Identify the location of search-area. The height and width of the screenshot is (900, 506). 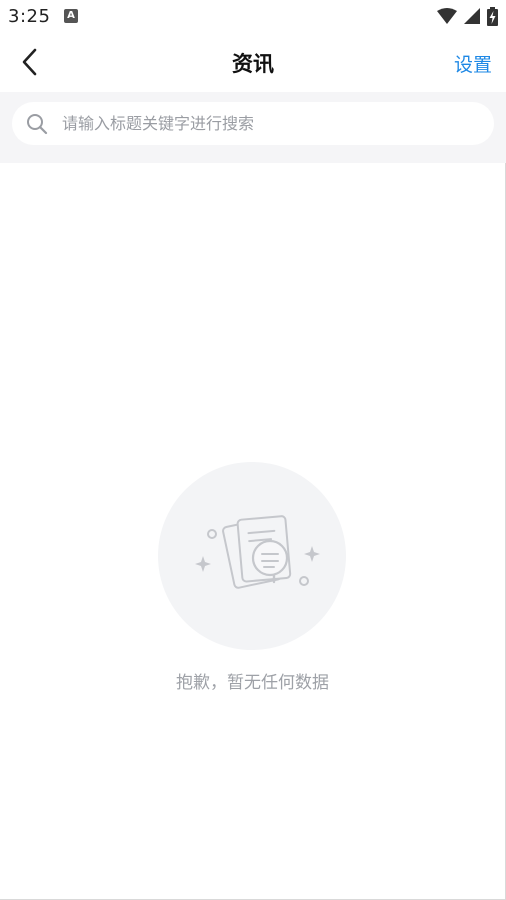
(253, 127).